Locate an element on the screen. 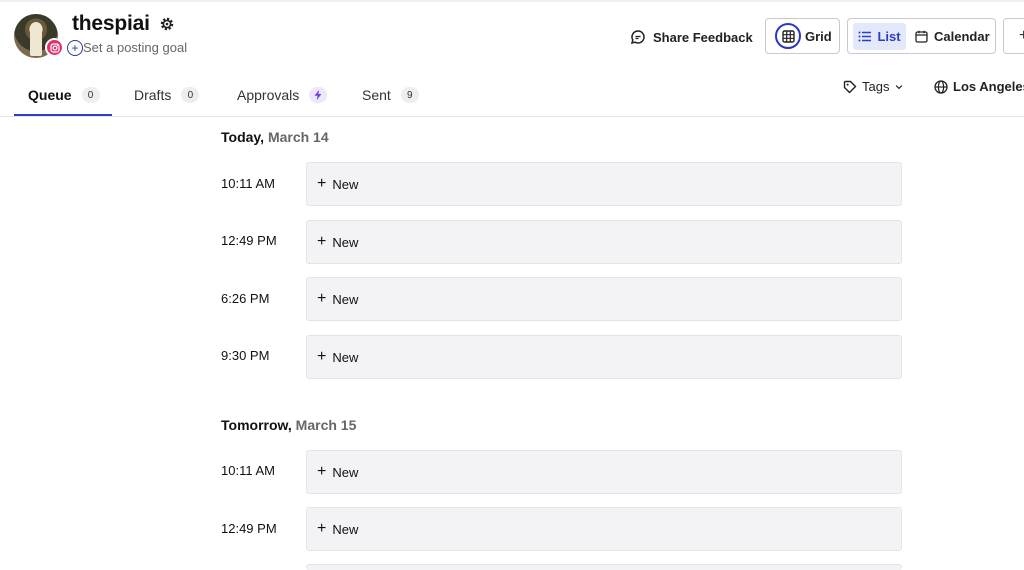  grid-icon is located at coordinates (788, 36).